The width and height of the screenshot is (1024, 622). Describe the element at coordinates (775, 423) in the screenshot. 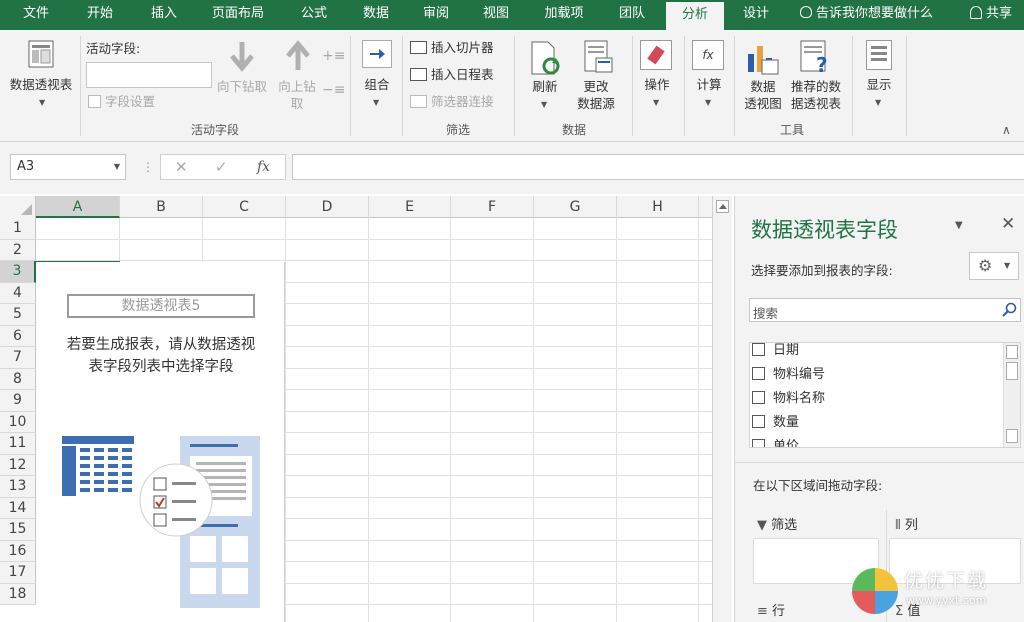

I see `field-item: 数量` at that location.